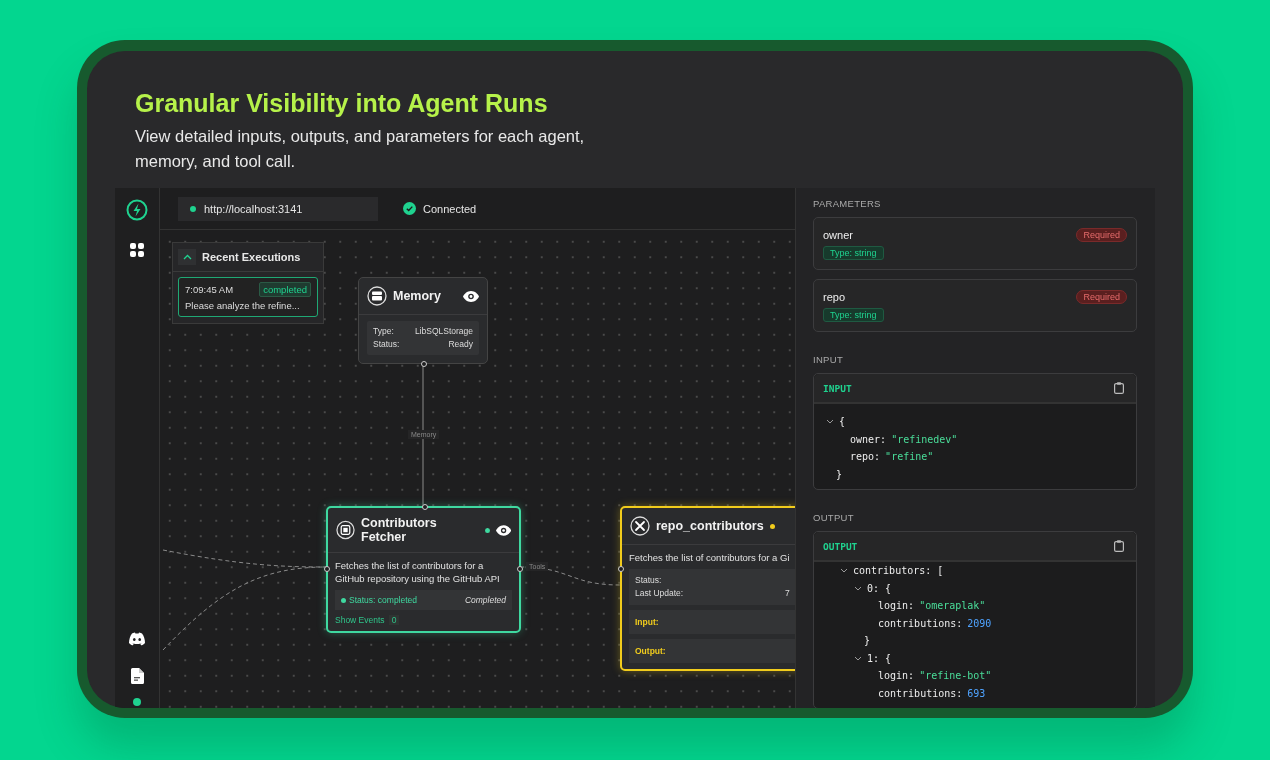  I want to click on status-text: Status: completed, so click(379, 600).